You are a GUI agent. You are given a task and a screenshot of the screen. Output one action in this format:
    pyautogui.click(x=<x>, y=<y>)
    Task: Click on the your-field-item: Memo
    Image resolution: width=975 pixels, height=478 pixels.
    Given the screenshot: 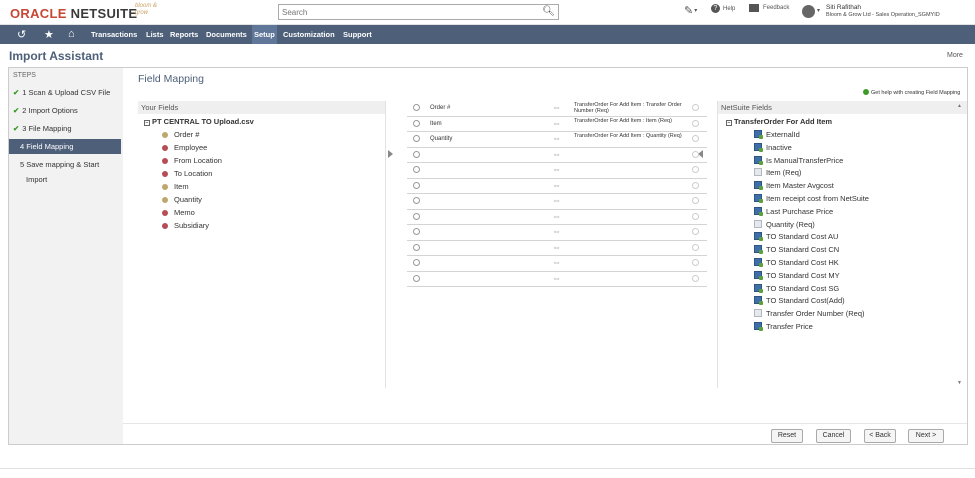 What is the action you would take?
    pyautogui.click(x=178, y=212)
    